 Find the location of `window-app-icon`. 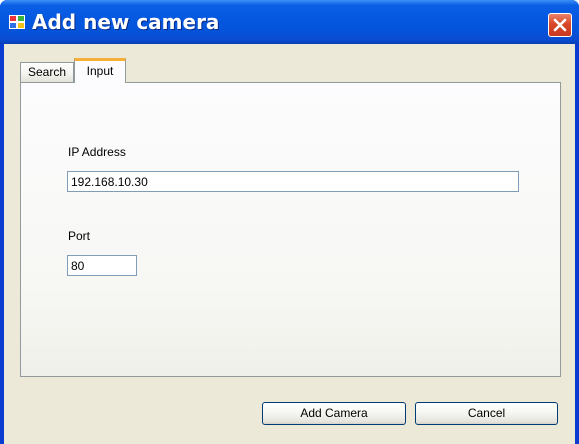

window-app-icon is located at coordinates (17, 22).